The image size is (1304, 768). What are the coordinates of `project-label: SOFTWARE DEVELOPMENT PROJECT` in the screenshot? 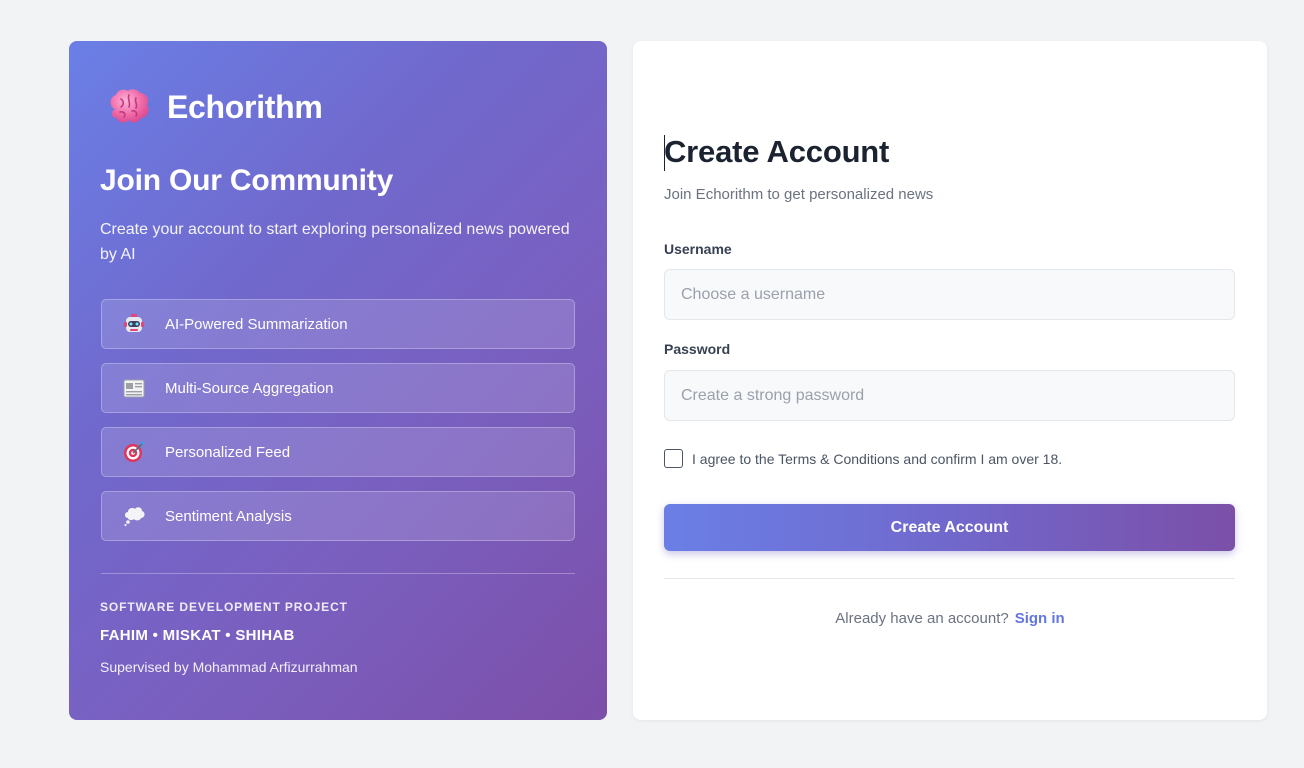 It's located at (224, 607).